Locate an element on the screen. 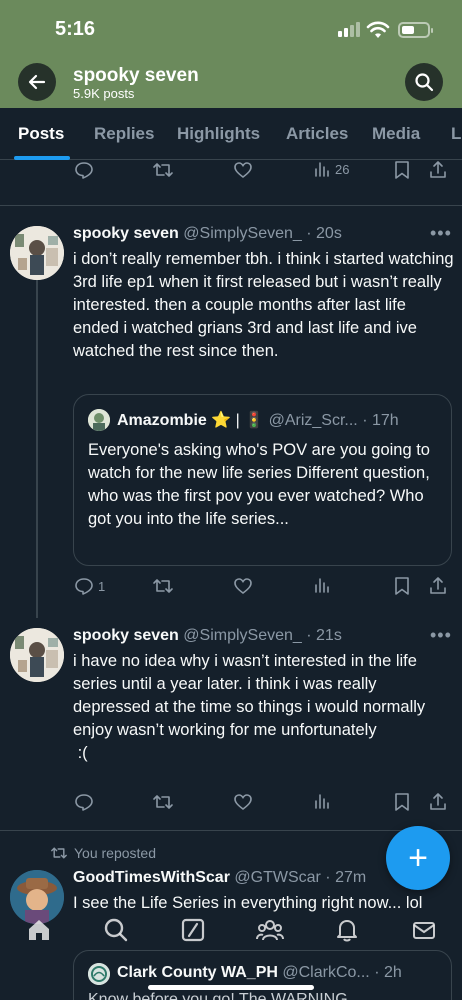 The width and height of the screenshot is (462, 1000). tab-likes: L is located at coordinates (456, 134).